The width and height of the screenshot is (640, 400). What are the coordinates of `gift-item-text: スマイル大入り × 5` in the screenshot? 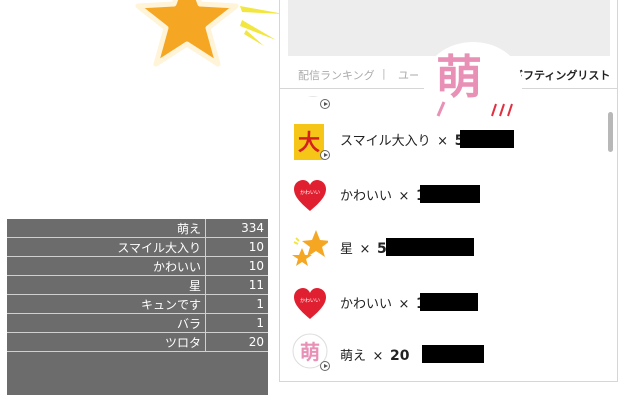 It's located at (402, 139).